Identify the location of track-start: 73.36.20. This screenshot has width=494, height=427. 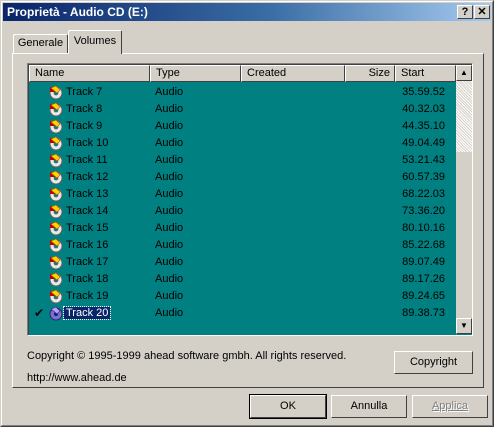
(423, 211).